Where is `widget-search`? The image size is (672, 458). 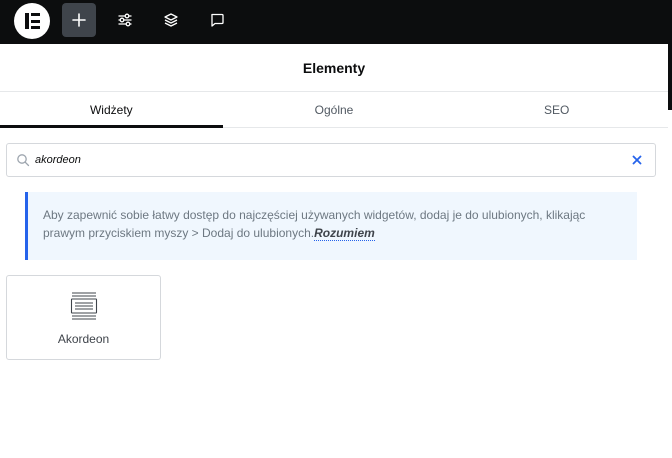
widget-search is located at coordinates (331, 160).